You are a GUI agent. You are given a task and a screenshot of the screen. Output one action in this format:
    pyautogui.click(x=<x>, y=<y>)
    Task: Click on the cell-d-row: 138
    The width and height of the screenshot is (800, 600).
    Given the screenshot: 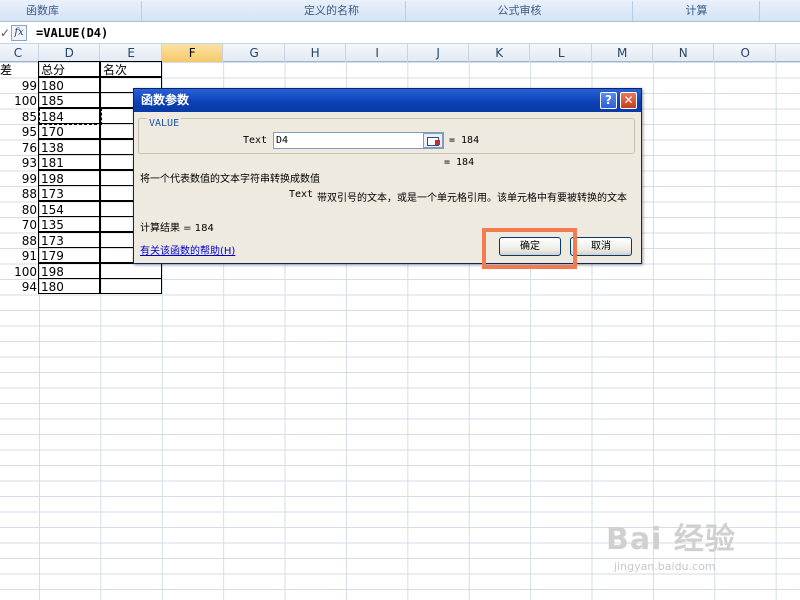 What is the action you would take?
    pyautogui.click(x=69, y=146)
    